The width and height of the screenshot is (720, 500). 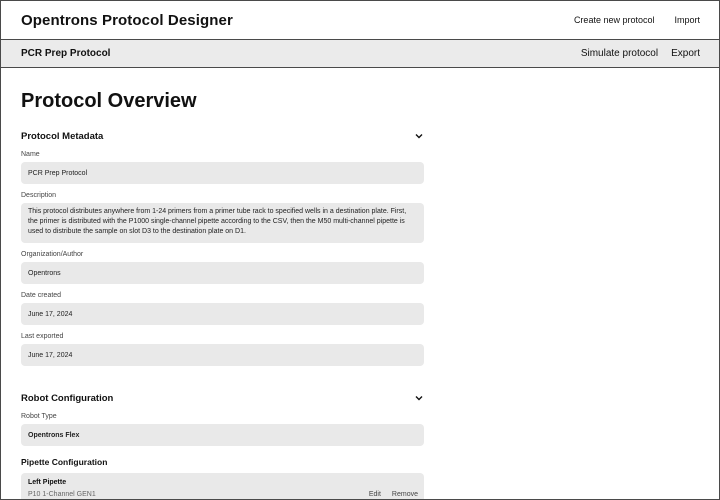 I want to click on pipette-actions: Edit Remove, so click(x=393, y=494).